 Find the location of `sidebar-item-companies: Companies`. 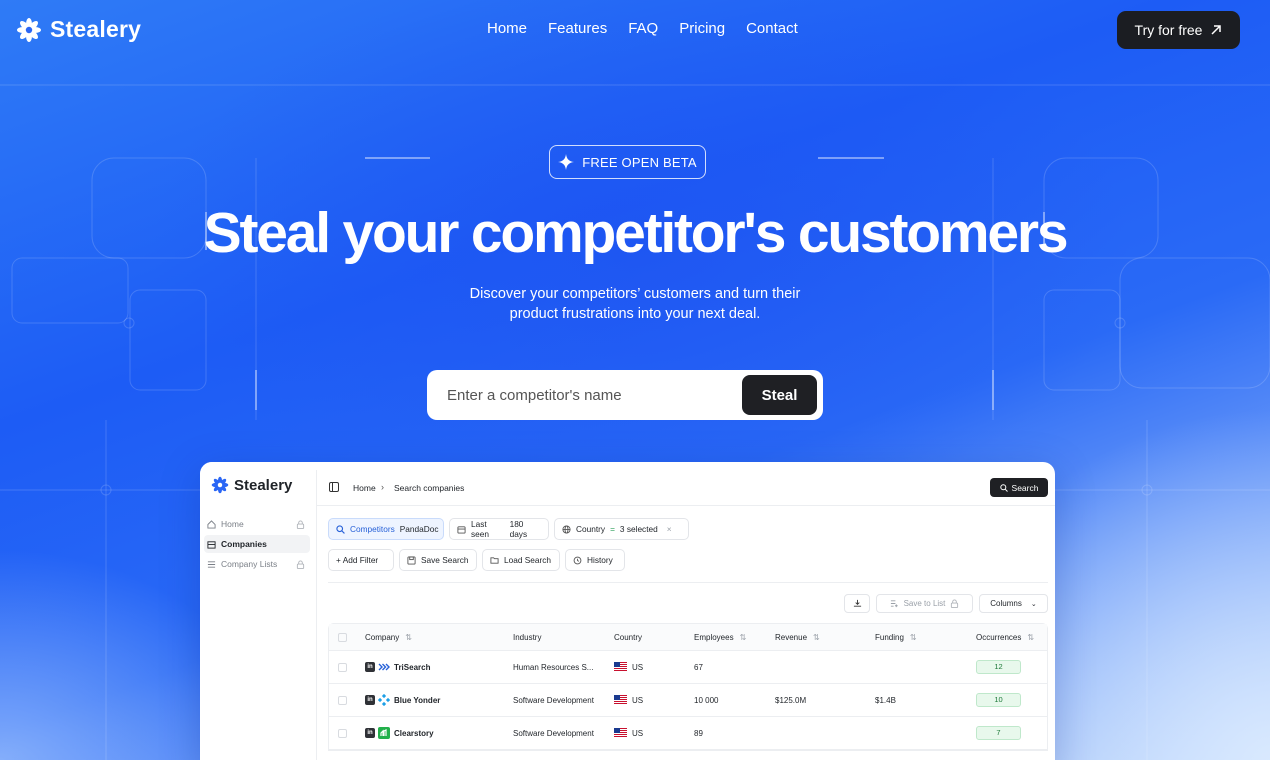

sidebar-item-companies: Companies is located at coordinates (257, 544).